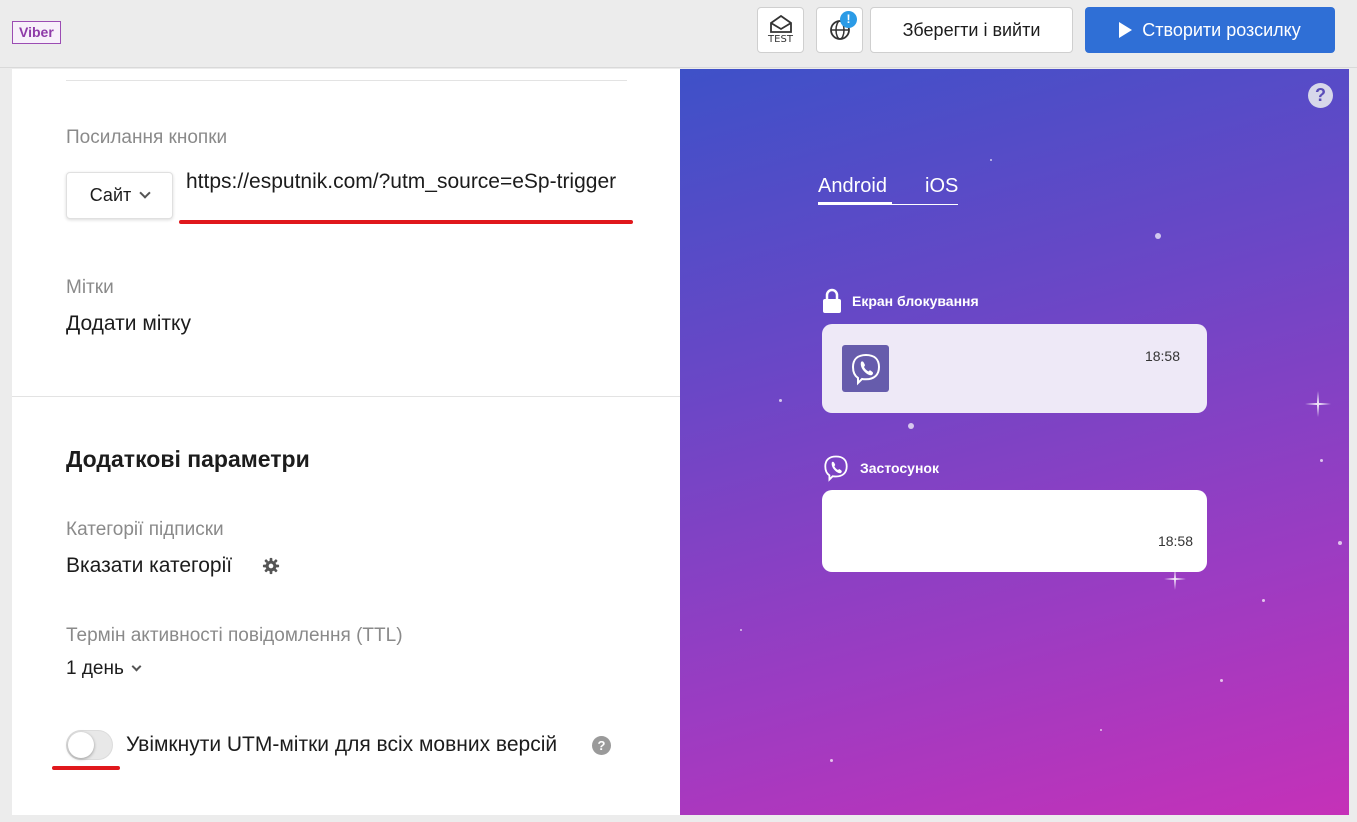  Describe the element at coordinates (1221, 29) in the screenshot. I see `create-campaign-label: Створити розсилку` at that location.